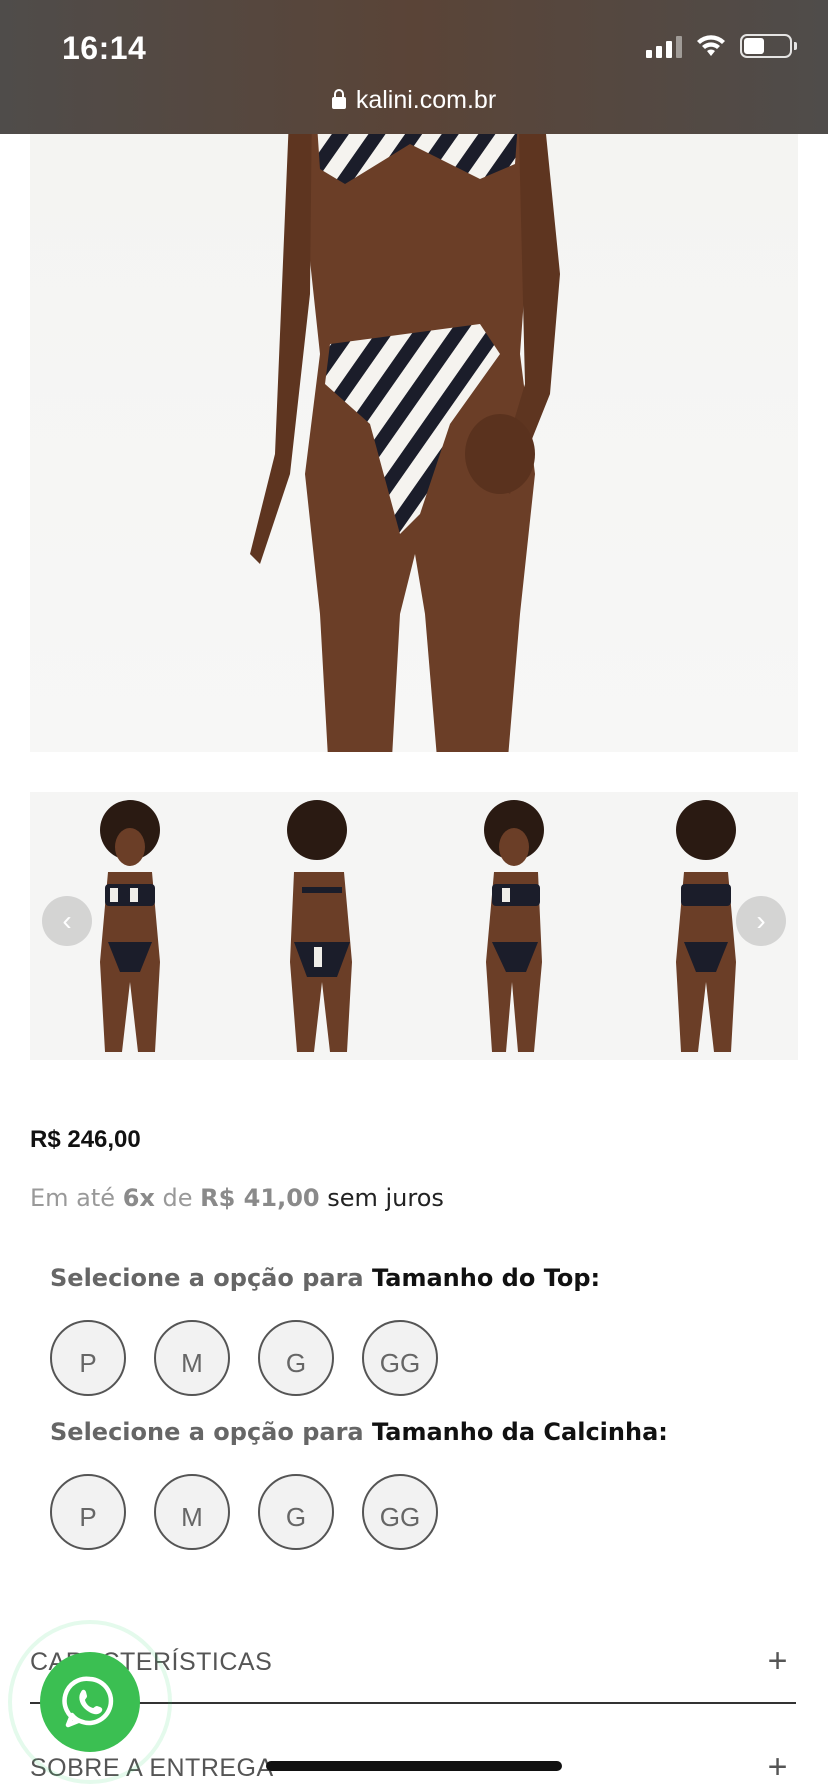  Describe the element at coordinates (88, 1358) in the screenshot. I see `top-size-p-button: P` at that location.